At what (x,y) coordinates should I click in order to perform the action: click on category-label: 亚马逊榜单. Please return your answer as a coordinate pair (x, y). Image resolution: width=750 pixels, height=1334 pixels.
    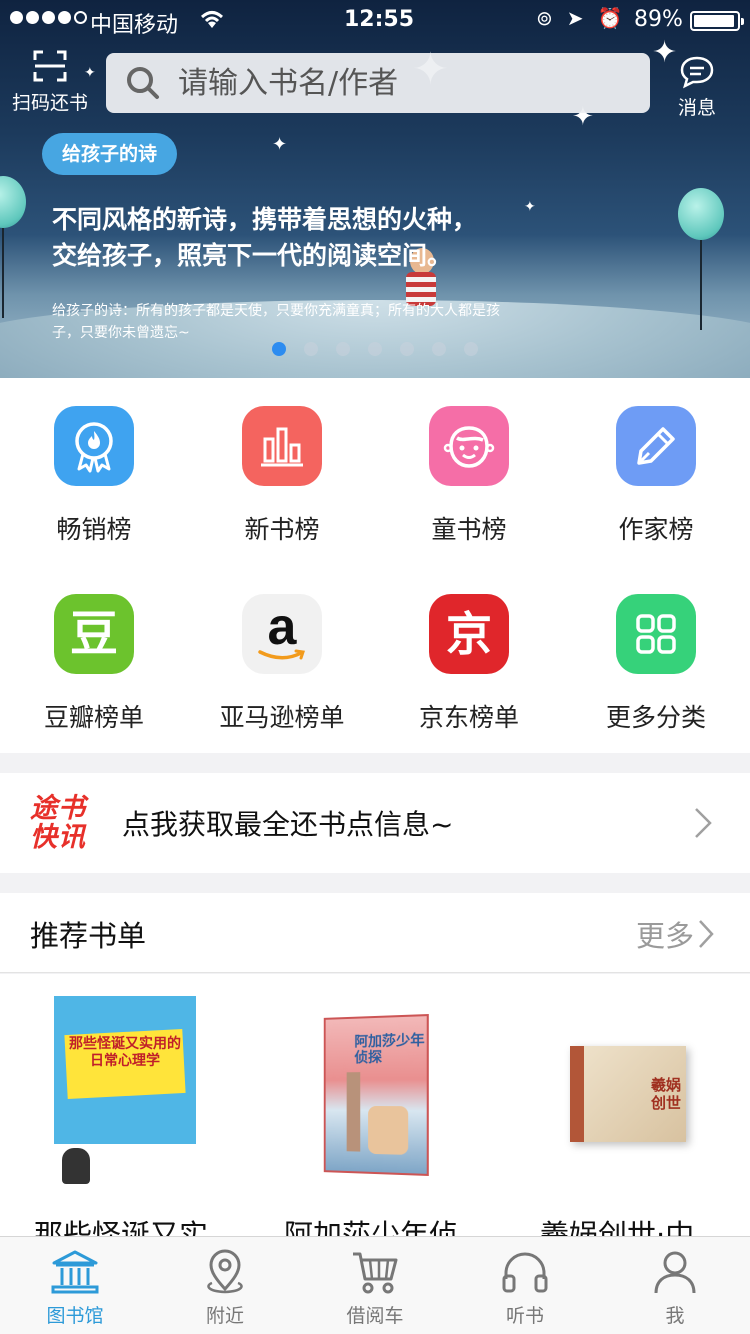
    Looking at the image, I should click on (282, 717).